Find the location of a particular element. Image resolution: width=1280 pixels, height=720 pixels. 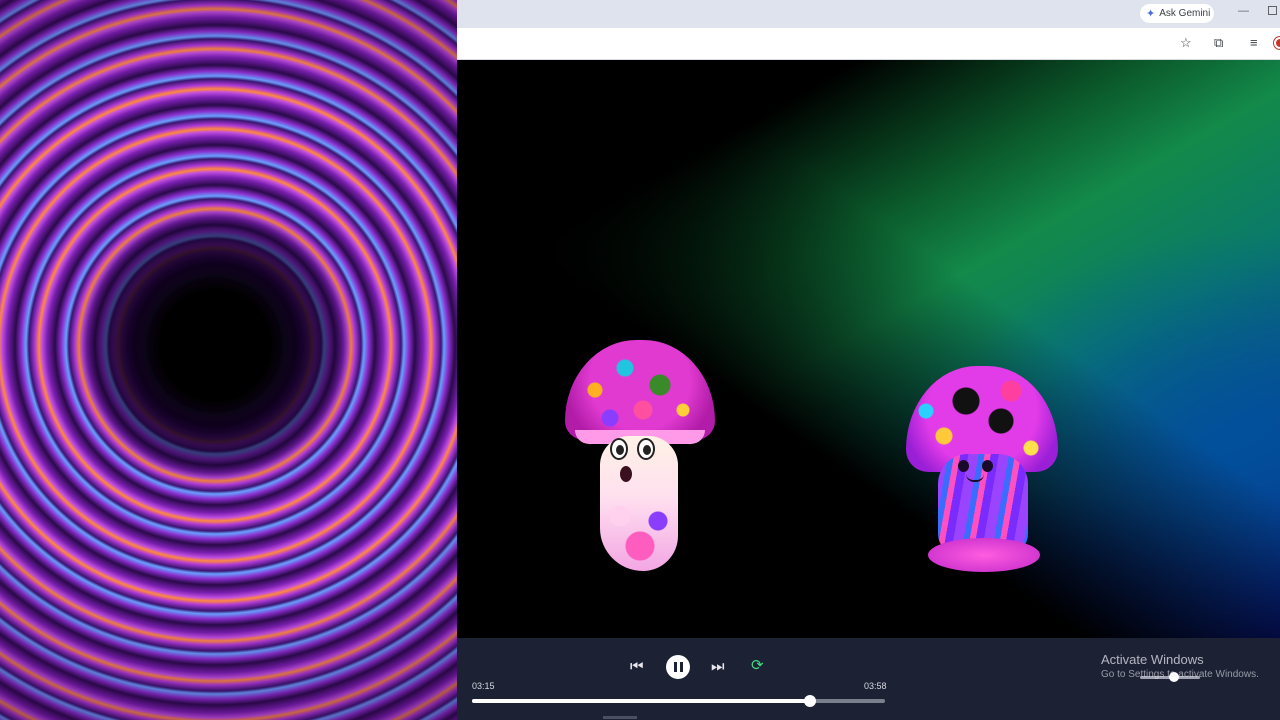

star-icon: ☆ is located at coordinates (1186, 43).